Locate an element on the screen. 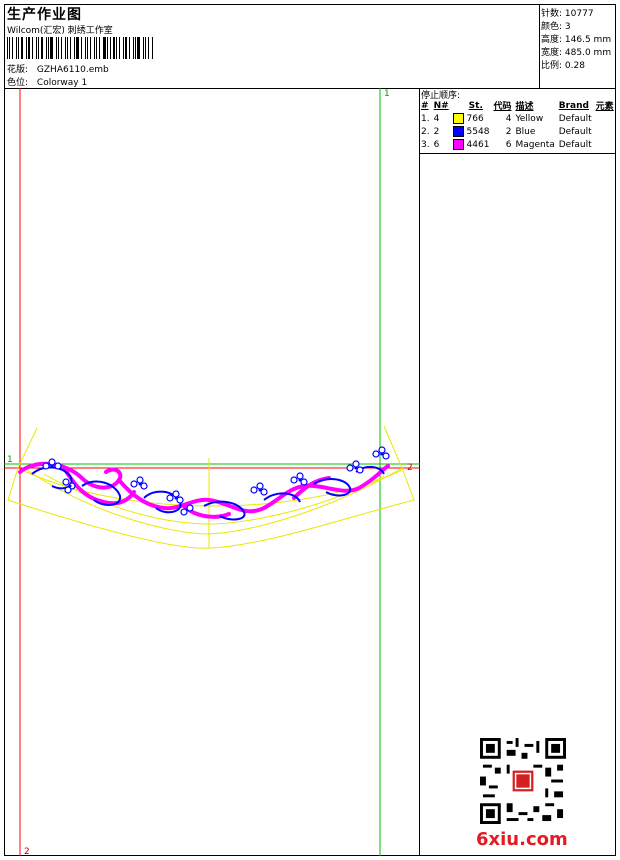 This screenshot has width=620, height=860. row-code: 2 is located at coordinates (508, 131).